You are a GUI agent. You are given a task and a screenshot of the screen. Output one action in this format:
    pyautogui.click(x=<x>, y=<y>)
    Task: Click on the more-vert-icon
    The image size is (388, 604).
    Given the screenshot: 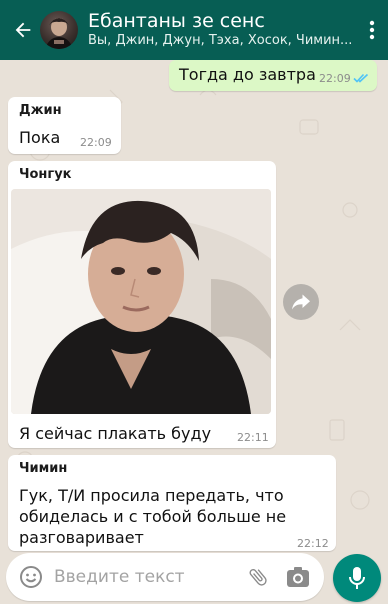 What is the action you would take?
    pyautogui.click(x=372, y=30)
    